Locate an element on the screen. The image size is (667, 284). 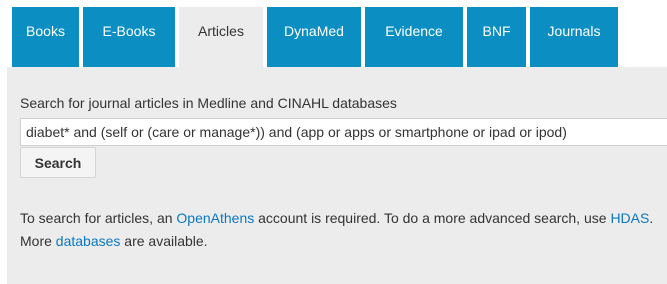
tab-dynamed: DynaMed is located at coordinates (314, 37).